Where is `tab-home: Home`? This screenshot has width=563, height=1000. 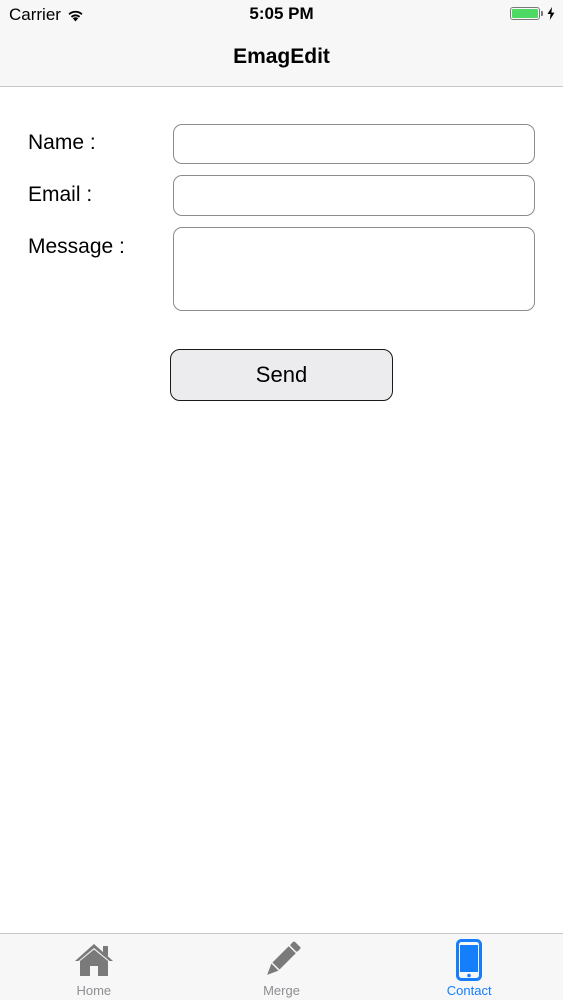
tab-home: Home is located at coordinates (94, 967).